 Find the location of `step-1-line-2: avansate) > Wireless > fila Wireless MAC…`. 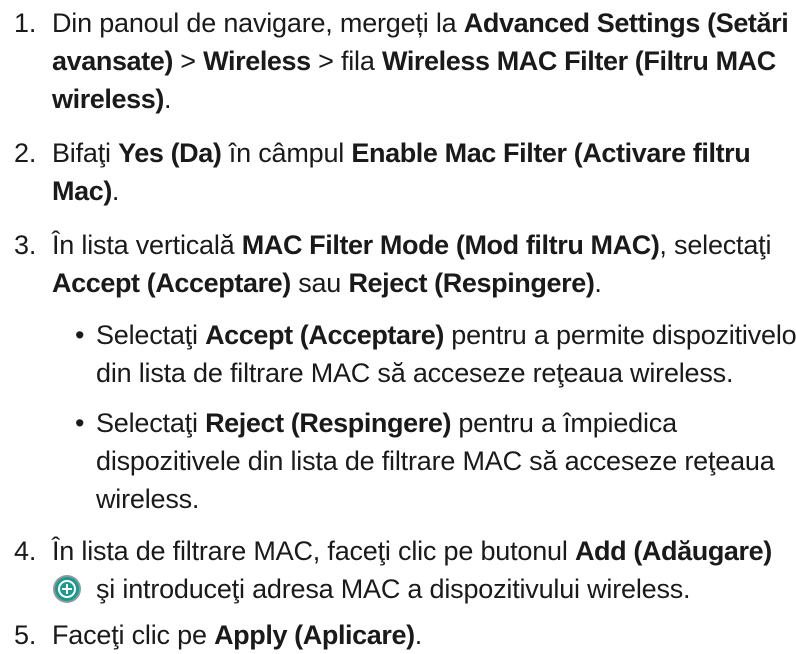

step-1-line-2: avansate) > Wireless > fila Wireless MAC… is located at coordinates (414, 61).